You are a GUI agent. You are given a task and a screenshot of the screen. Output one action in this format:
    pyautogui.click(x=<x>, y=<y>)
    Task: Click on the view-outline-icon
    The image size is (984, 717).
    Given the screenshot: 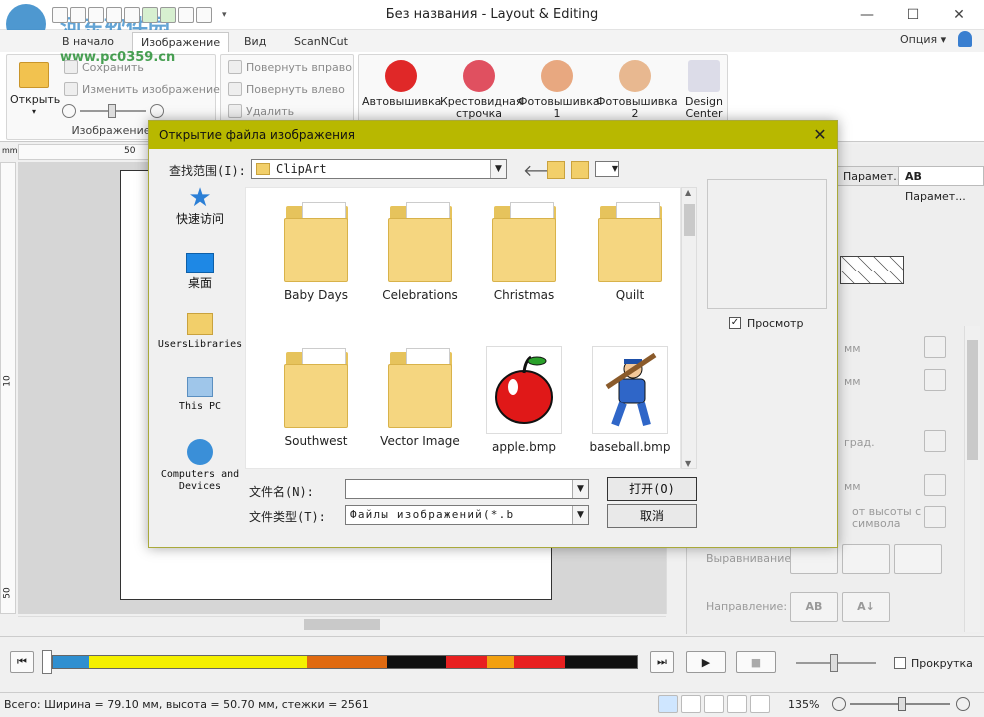 What is the action you would take?
    pyautogui.click(x=714, y=704)
    